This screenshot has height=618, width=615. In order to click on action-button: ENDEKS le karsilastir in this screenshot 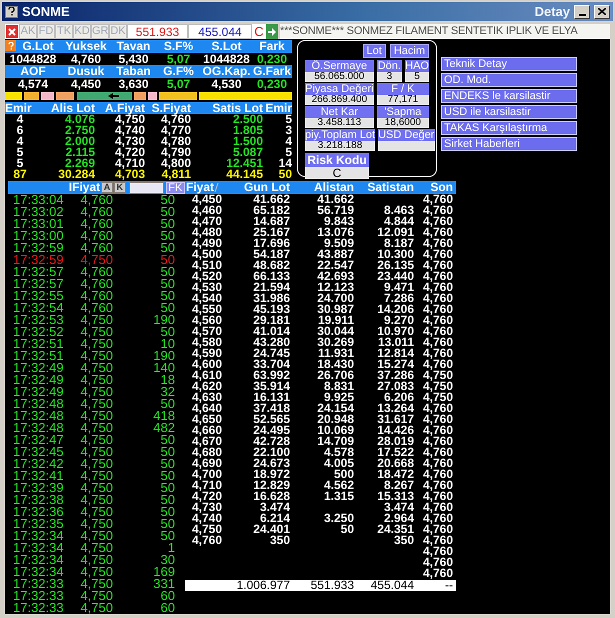, I will do `click(509, 96)`.